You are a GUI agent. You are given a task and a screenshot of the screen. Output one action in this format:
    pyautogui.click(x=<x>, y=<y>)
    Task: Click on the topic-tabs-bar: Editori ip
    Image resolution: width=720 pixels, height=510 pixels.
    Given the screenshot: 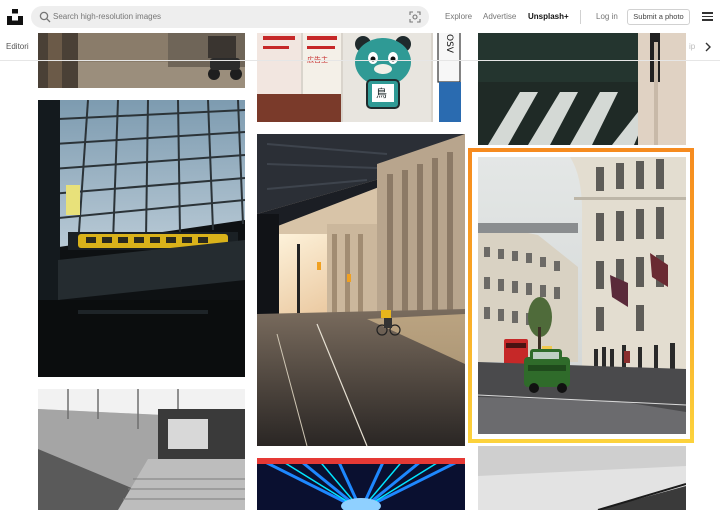 What is the action you would take?
    pyautogui.click(x=360, y=47)
    